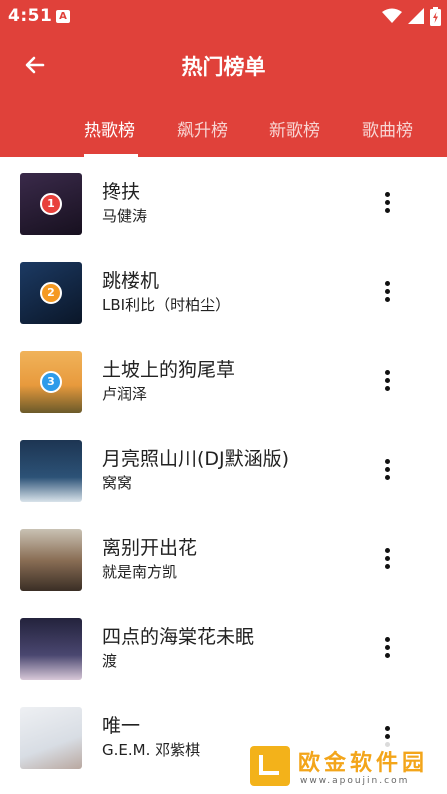  I want to click on song-artist: 卢润泽, so click(125, 394).